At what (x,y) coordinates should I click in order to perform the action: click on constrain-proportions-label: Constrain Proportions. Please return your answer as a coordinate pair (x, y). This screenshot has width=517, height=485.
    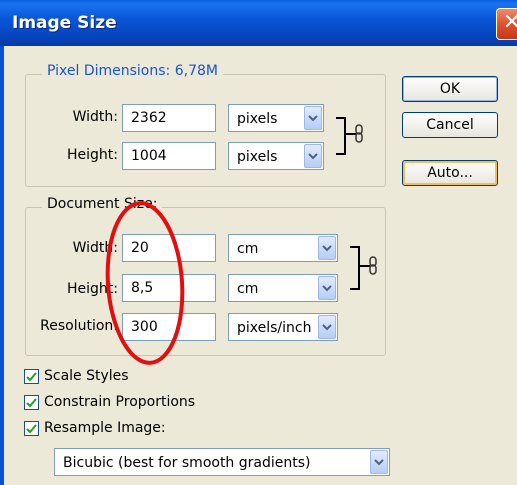
    Looking at the image, I should click on (119, 402).